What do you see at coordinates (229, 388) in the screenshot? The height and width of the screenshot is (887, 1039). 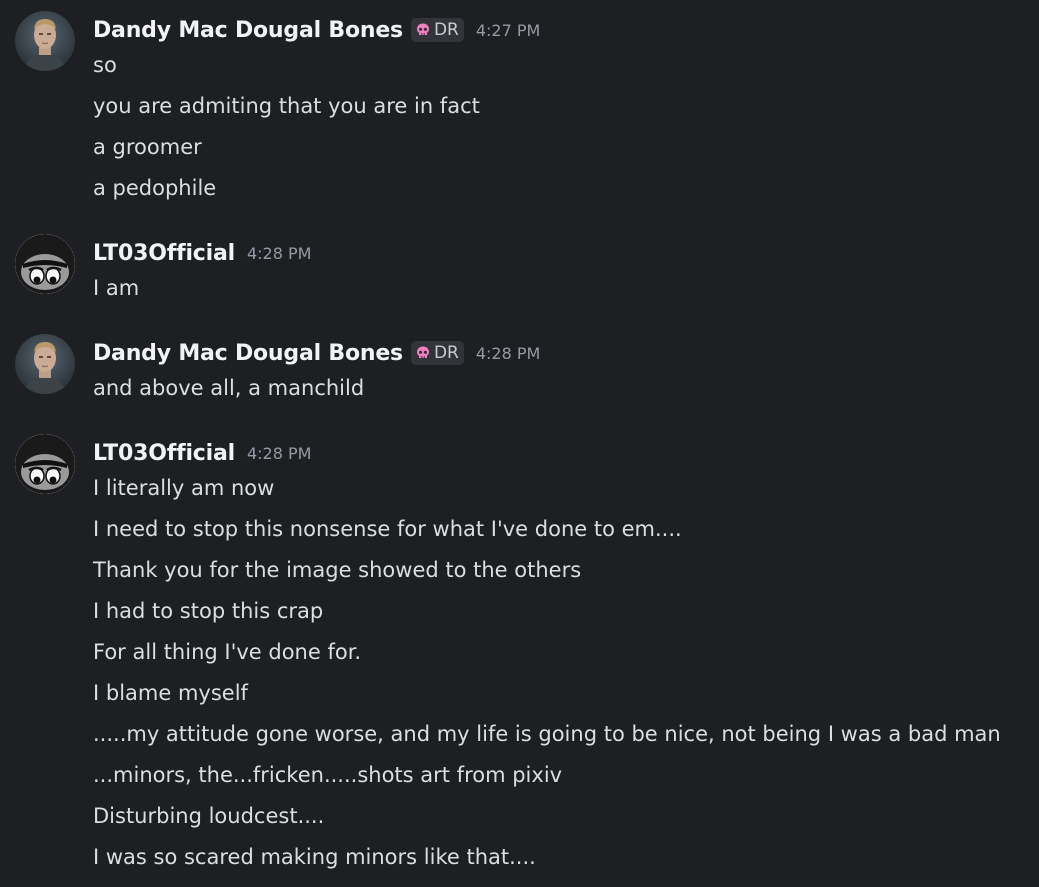 I see `message-line: and above all, a manchild` at bounding box center [229, 388].